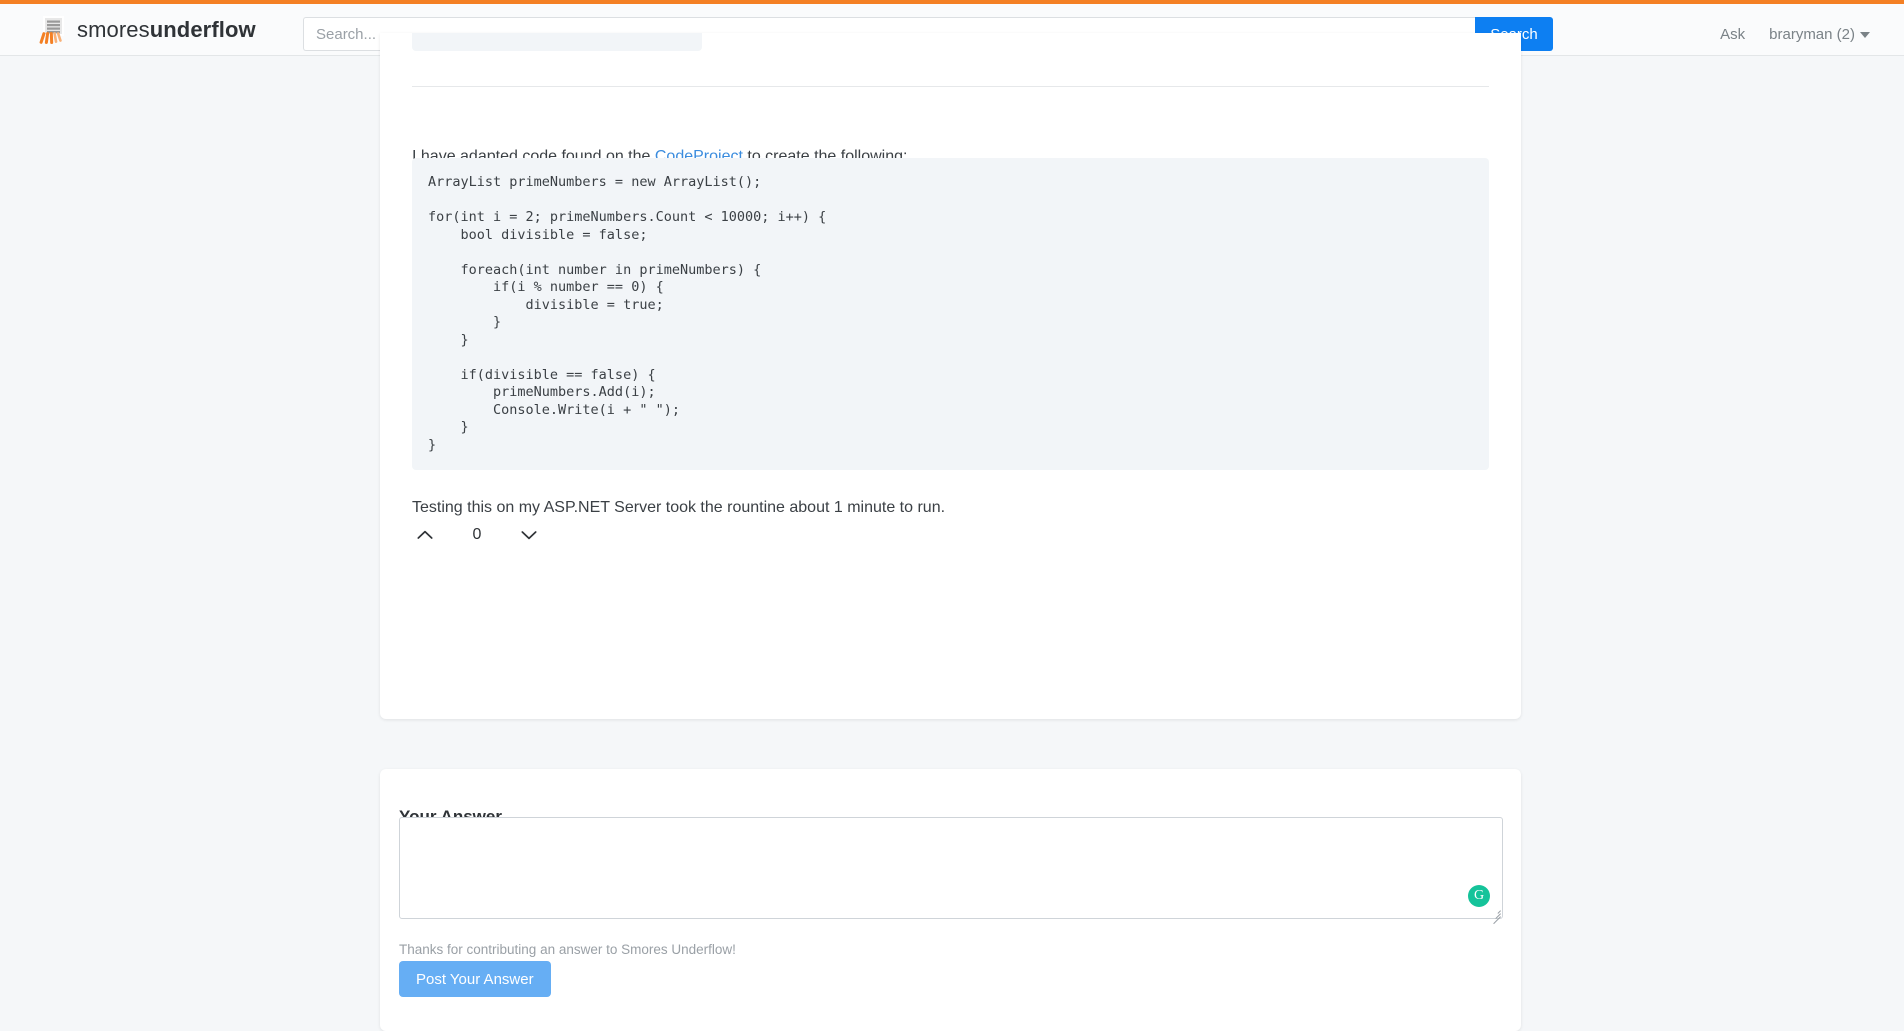  I want to click on textarea-resize-handle, so click(1495, 915).